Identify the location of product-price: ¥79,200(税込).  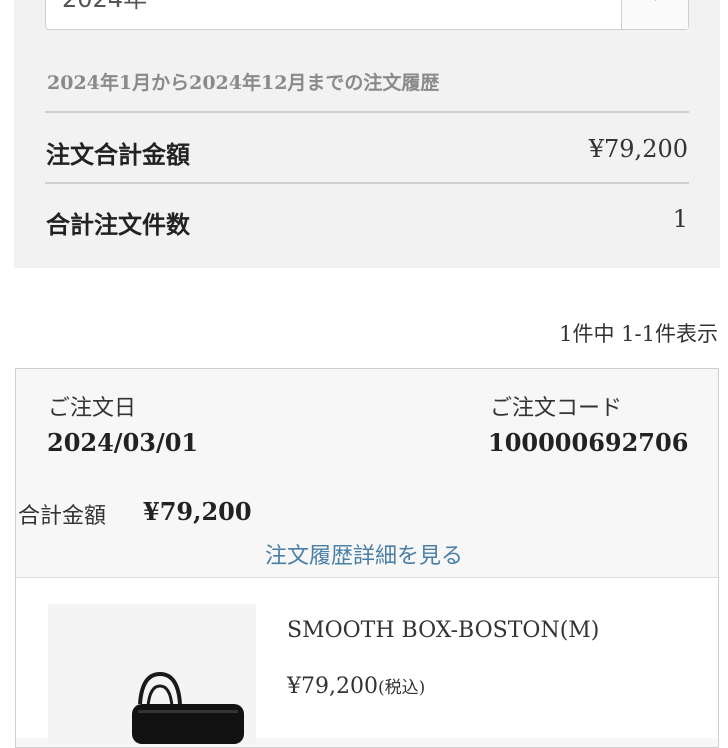
(356, 686).